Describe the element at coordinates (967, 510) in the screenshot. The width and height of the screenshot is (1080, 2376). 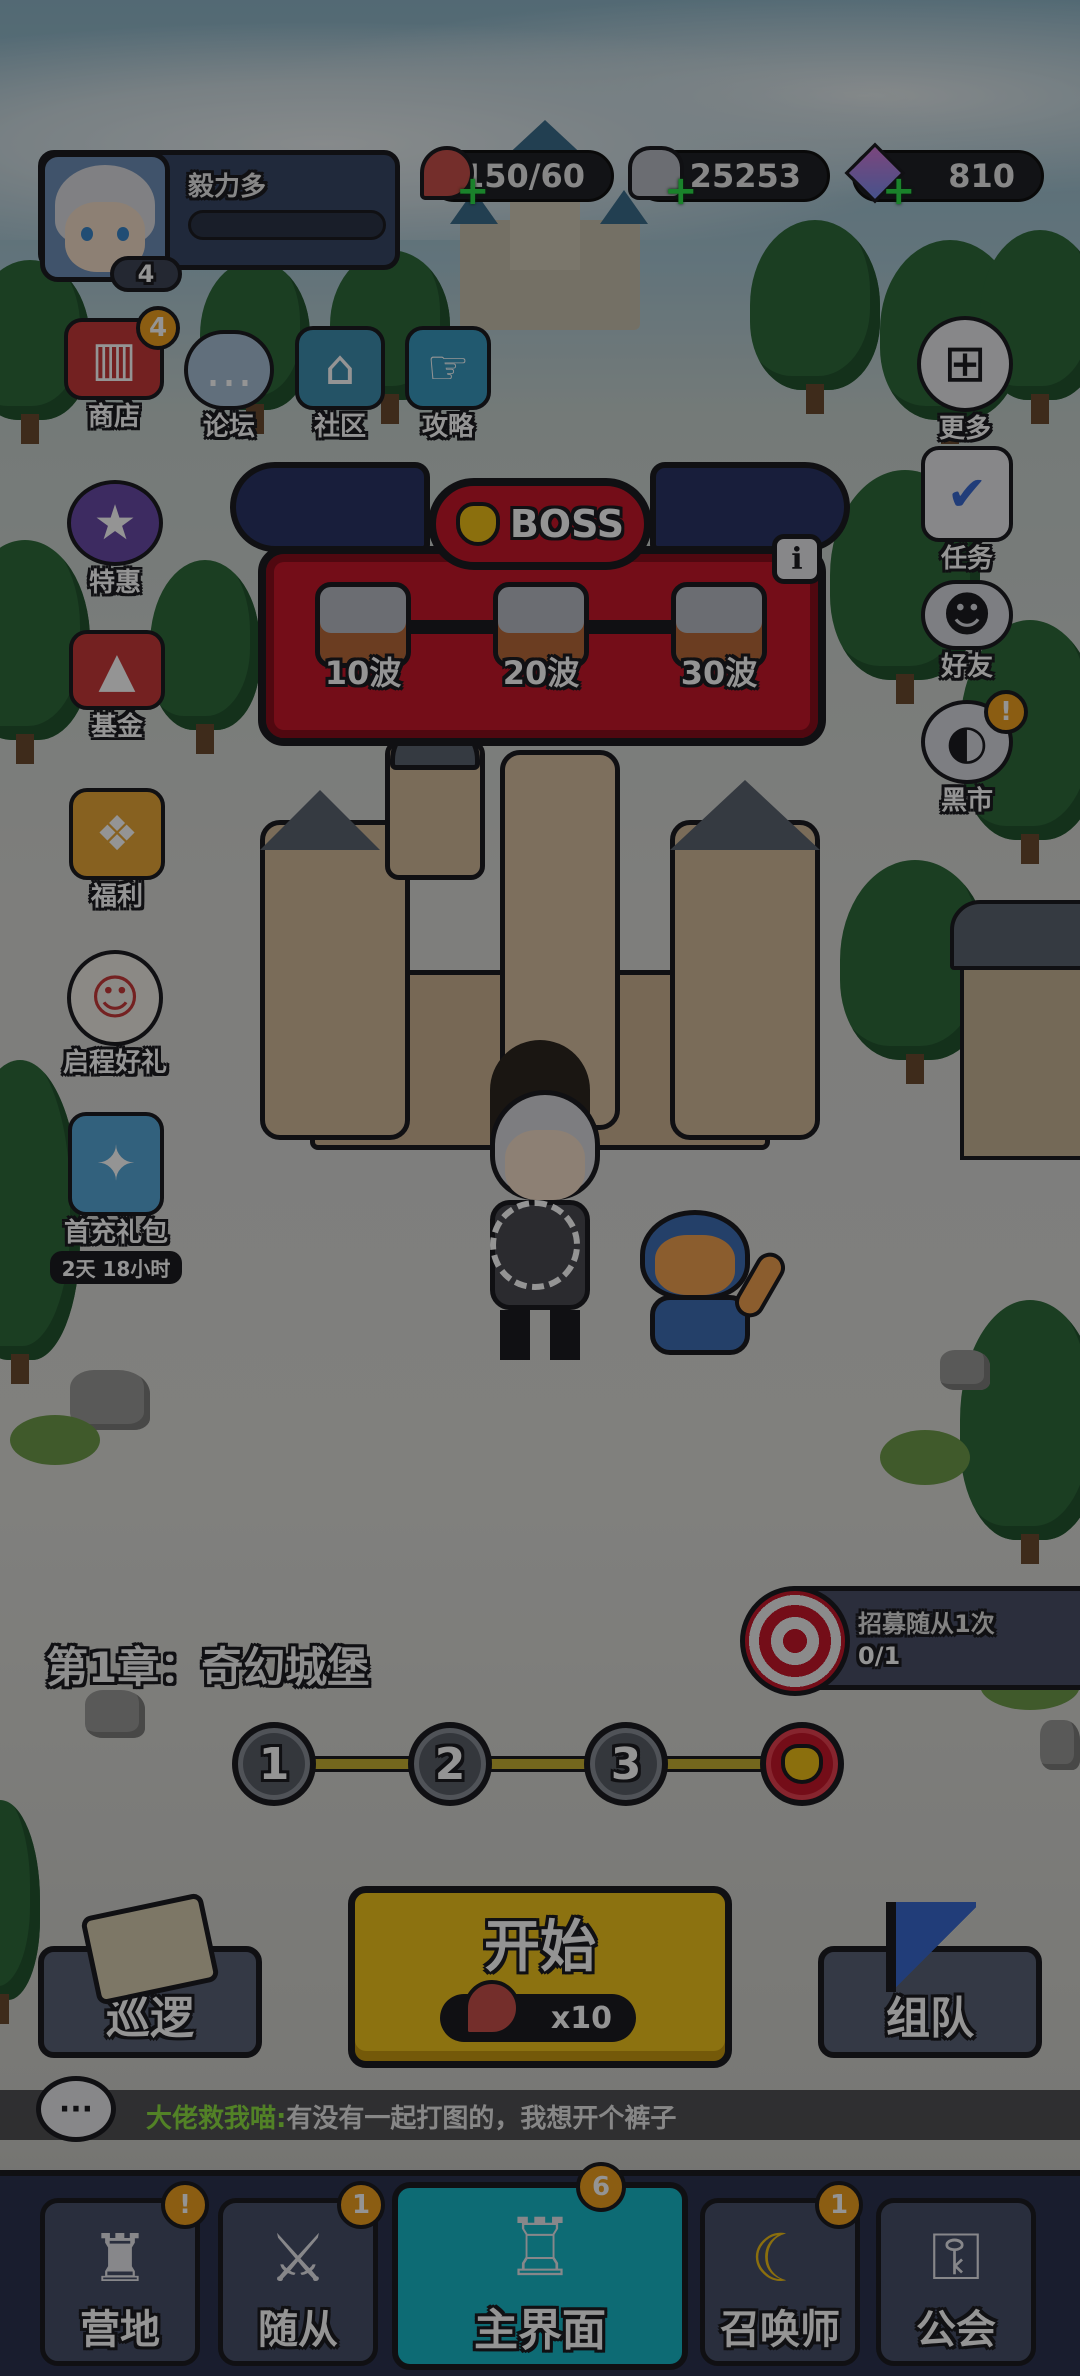
I see `task-button: ✔ 任务` at that location.